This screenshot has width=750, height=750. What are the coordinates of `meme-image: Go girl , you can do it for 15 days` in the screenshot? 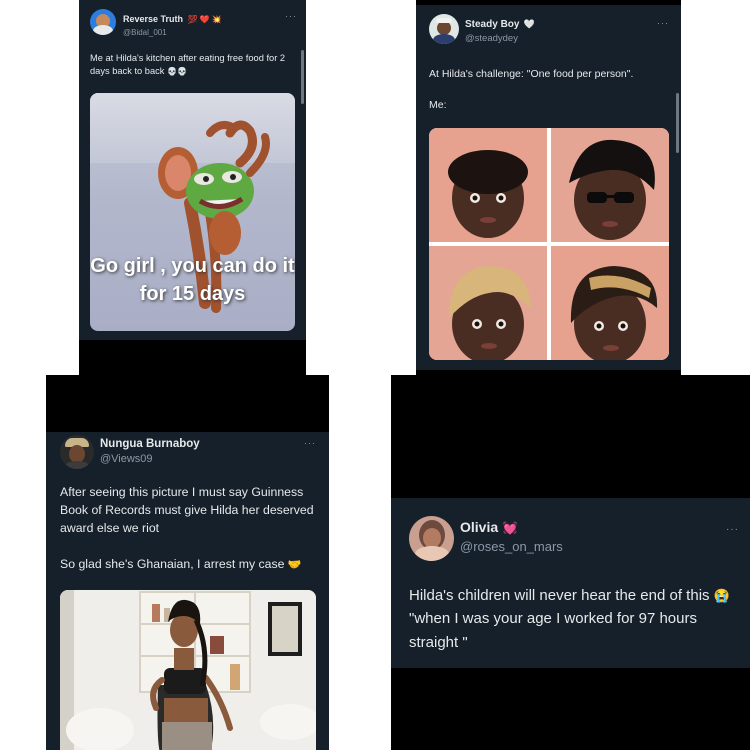 It's located at (192, 212).